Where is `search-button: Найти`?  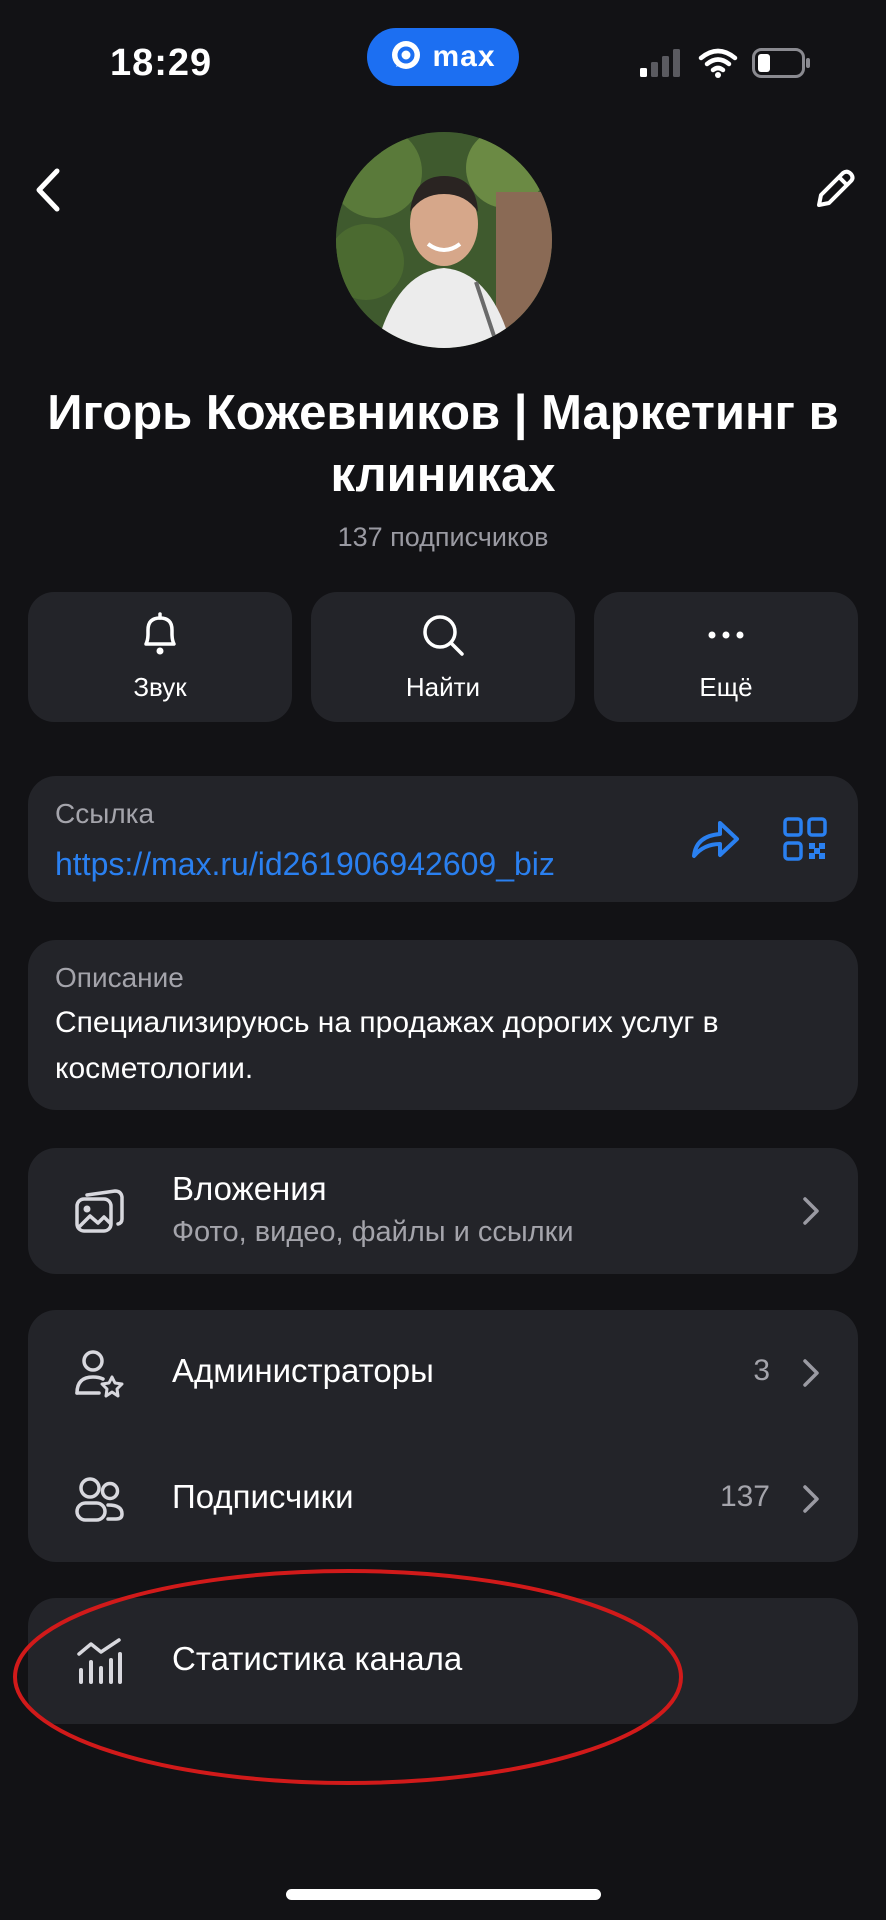 search-button: Найти is located at coordinates (443, 657).